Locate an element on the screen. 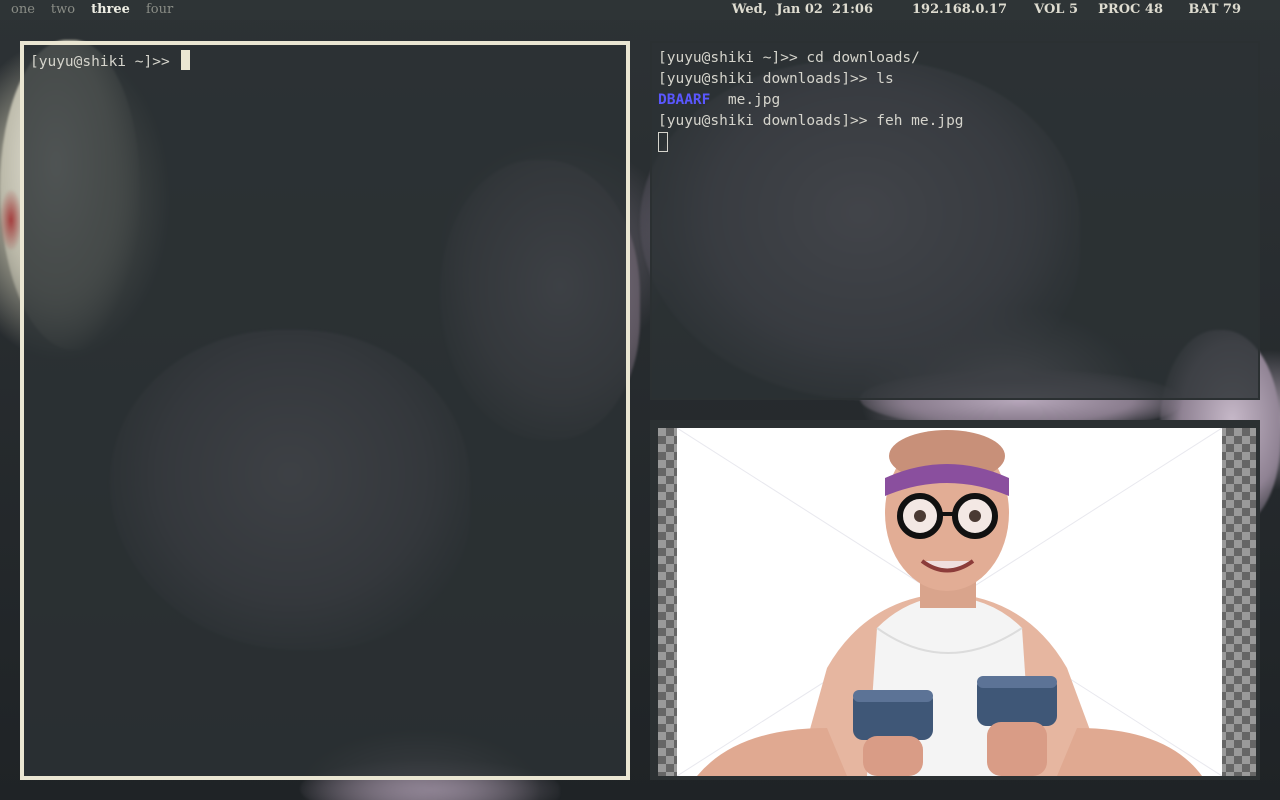  ip-address: 192.168.0.17 is located at coordinates (959, 9).